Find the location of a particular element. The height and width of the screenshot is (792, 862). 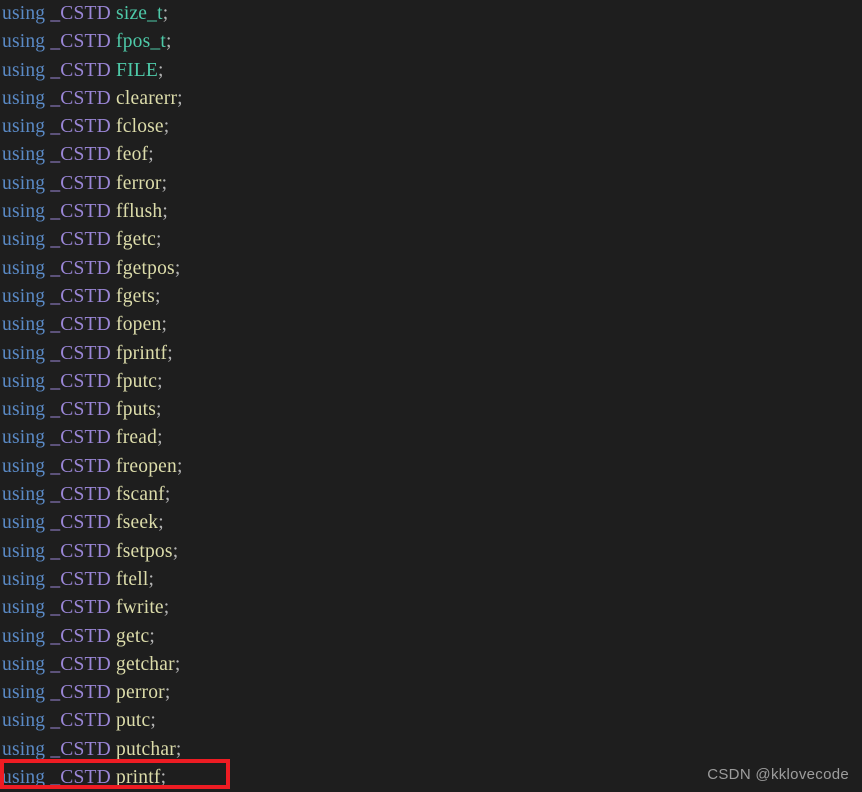

code-line: using _CSTD getchar; is located at coordinates (431, 665).